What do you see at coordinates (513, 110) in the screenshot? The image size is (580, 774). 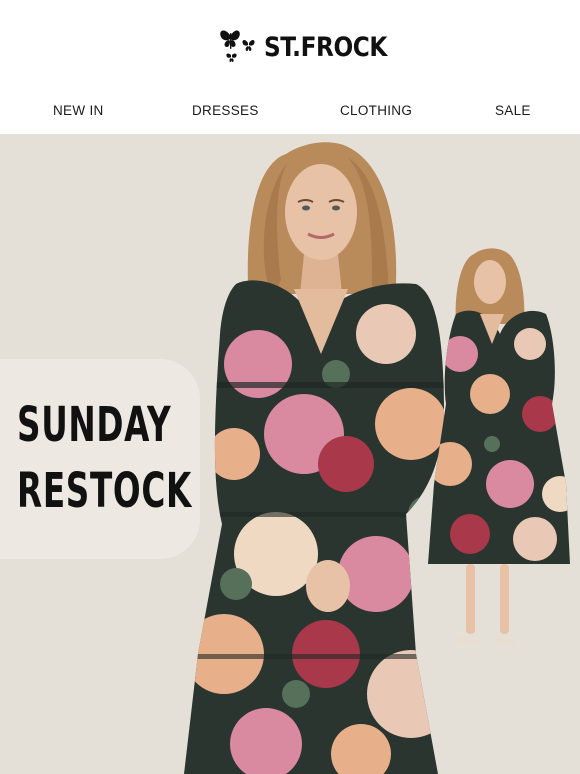 I see `nav-sale-link: SALE` at bounding box center [513, 110].